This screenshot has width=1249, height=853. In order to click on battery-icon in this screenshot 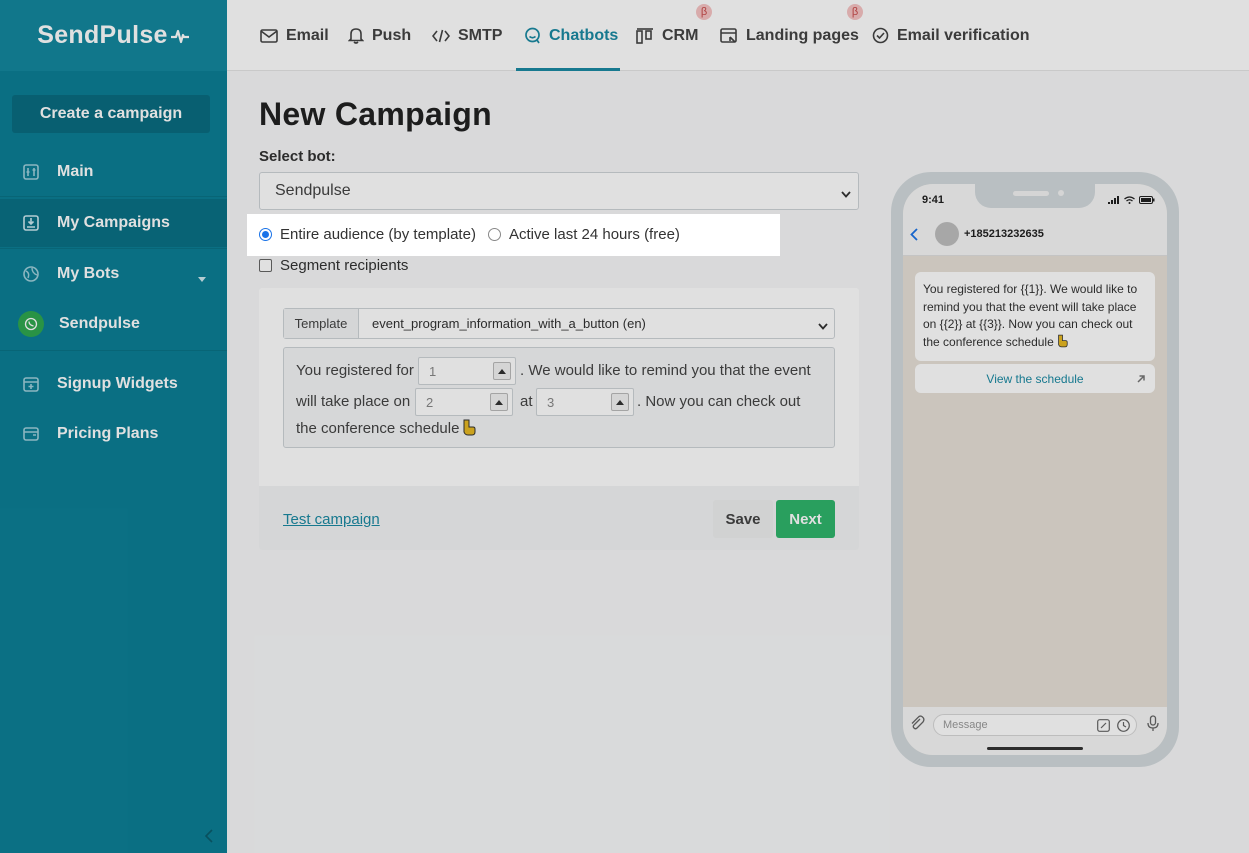, I will do `click(1147, 200)`.